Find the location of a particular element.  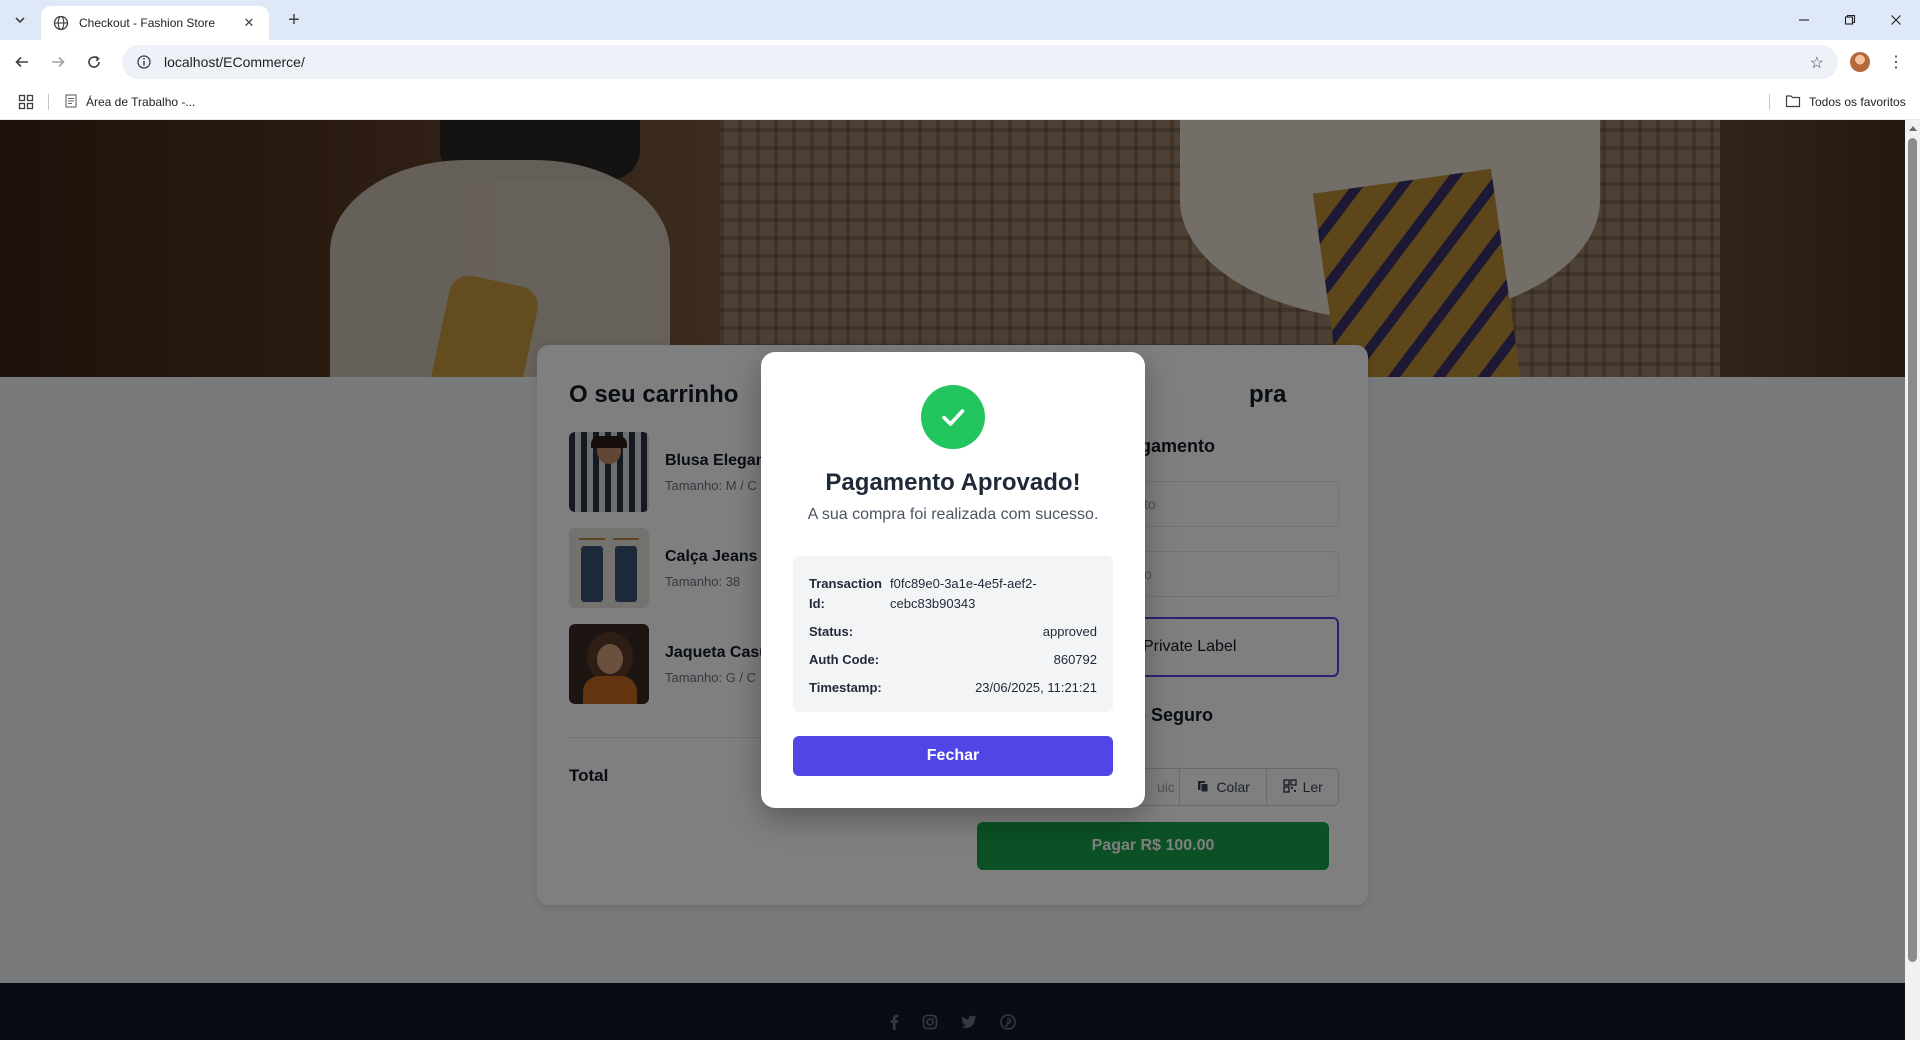

timestamp-value: 23/06/2025, 11:21:21 is located at coordinates (1036, 687).